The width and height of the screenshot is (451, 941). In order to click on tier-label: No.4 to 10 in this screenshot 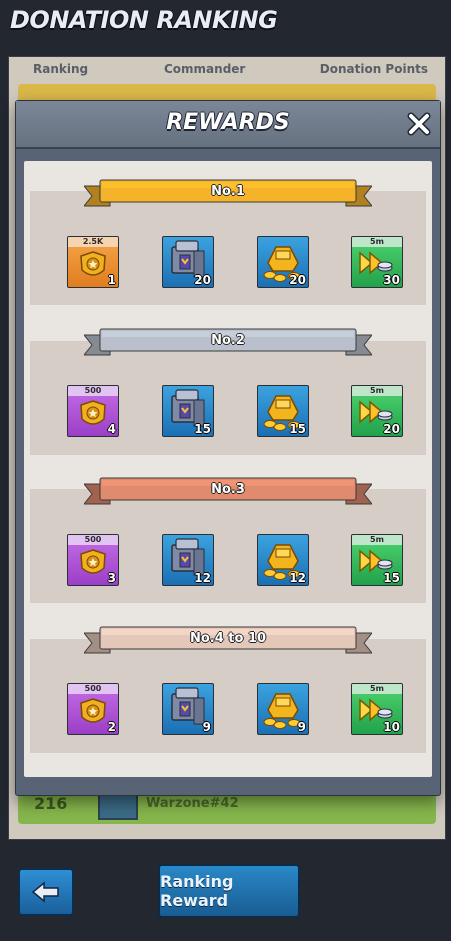, I will do `click(228, 638)`.